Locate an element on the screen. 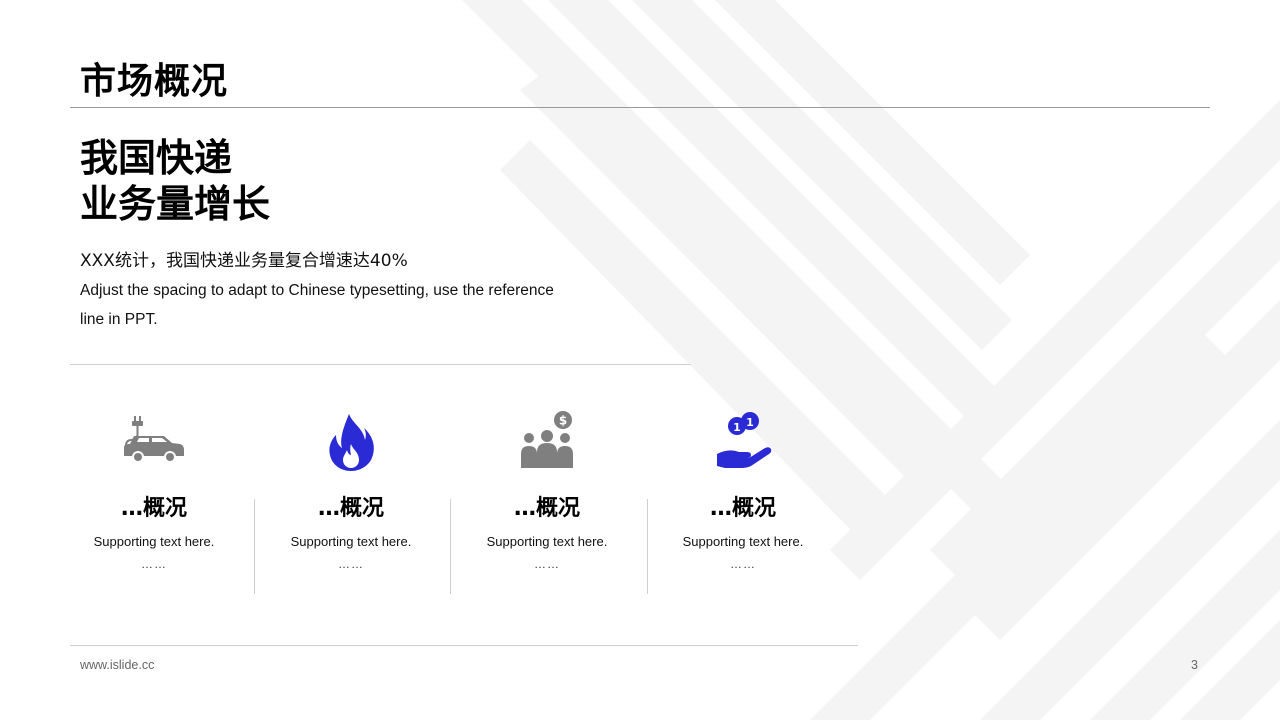 The image size is (1280, 720). electric-car-icon is located at coordinates (154, 439).